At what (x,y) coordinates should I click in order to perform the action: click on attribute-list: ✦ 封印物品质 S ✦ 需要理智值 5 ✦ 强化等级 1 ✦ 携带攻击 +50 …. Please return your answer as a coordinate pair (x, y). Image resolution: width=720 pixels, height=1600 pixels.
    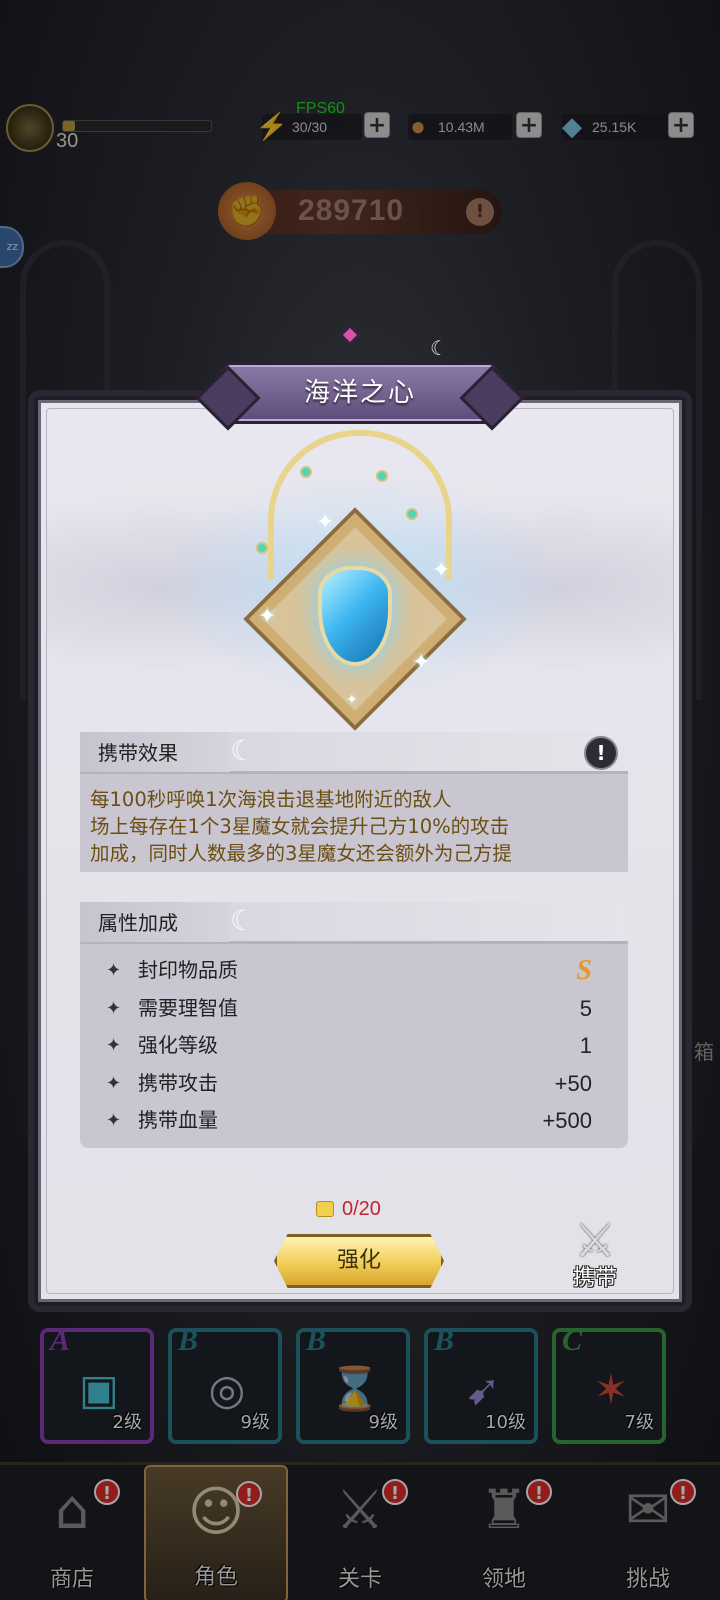
    Looking at the image, I should click on (354, 1046).